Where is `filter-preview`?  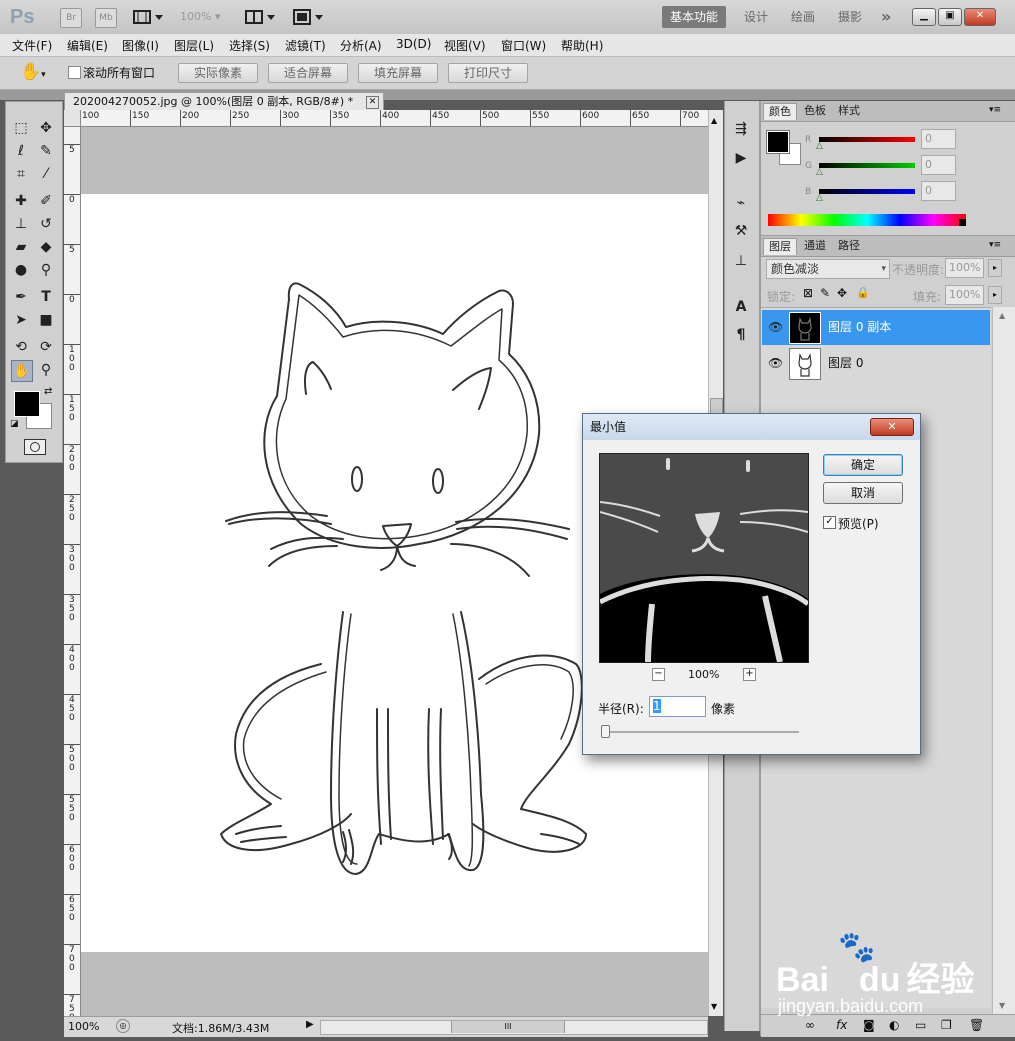
filter-preview is located at coordinates (704, 558).